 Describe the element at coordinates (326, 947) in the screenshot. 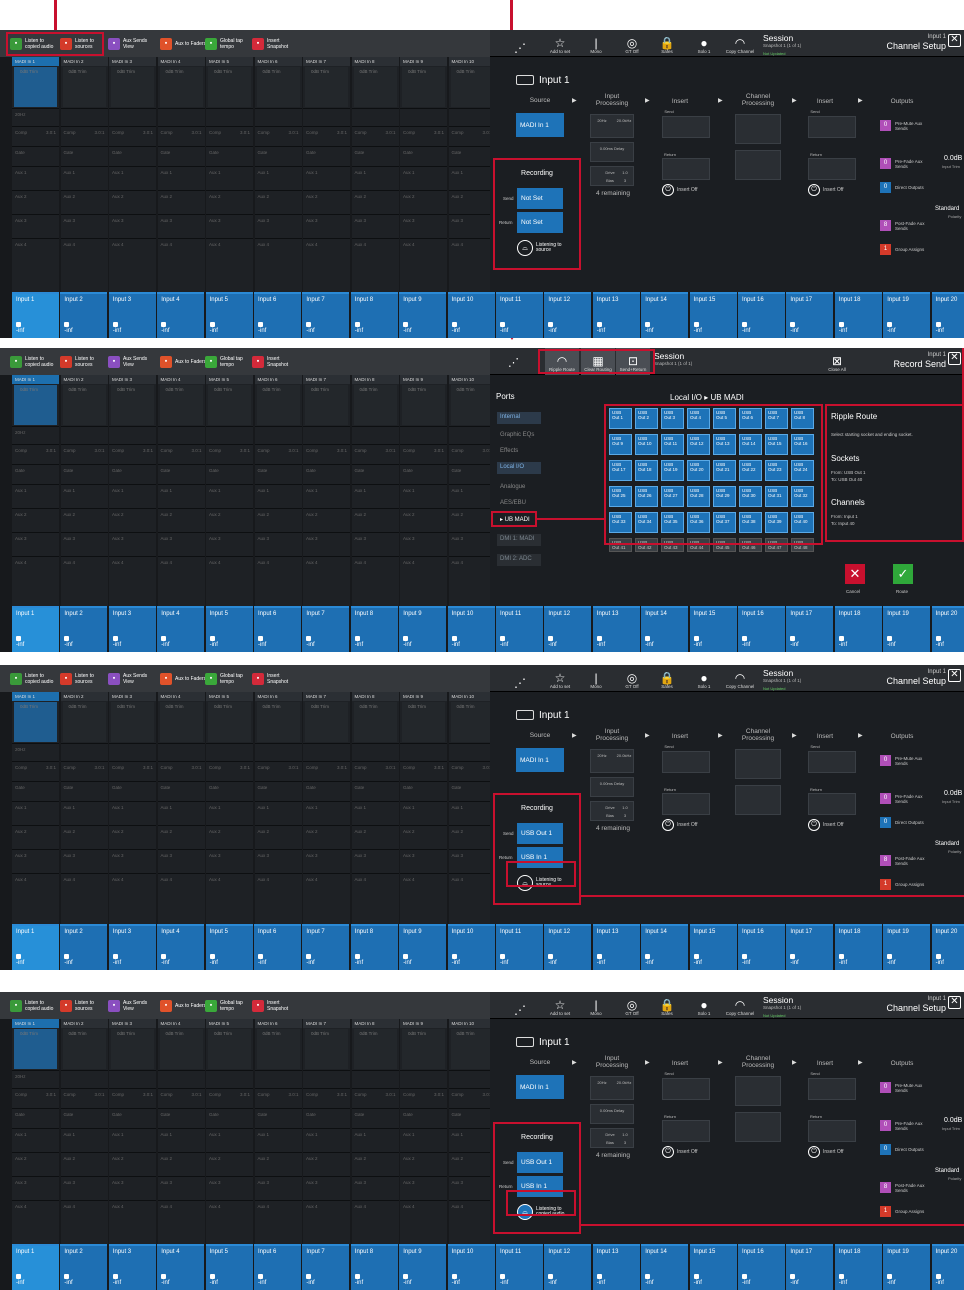

I see `input-fader-button: Input 7 -inf` at that location.